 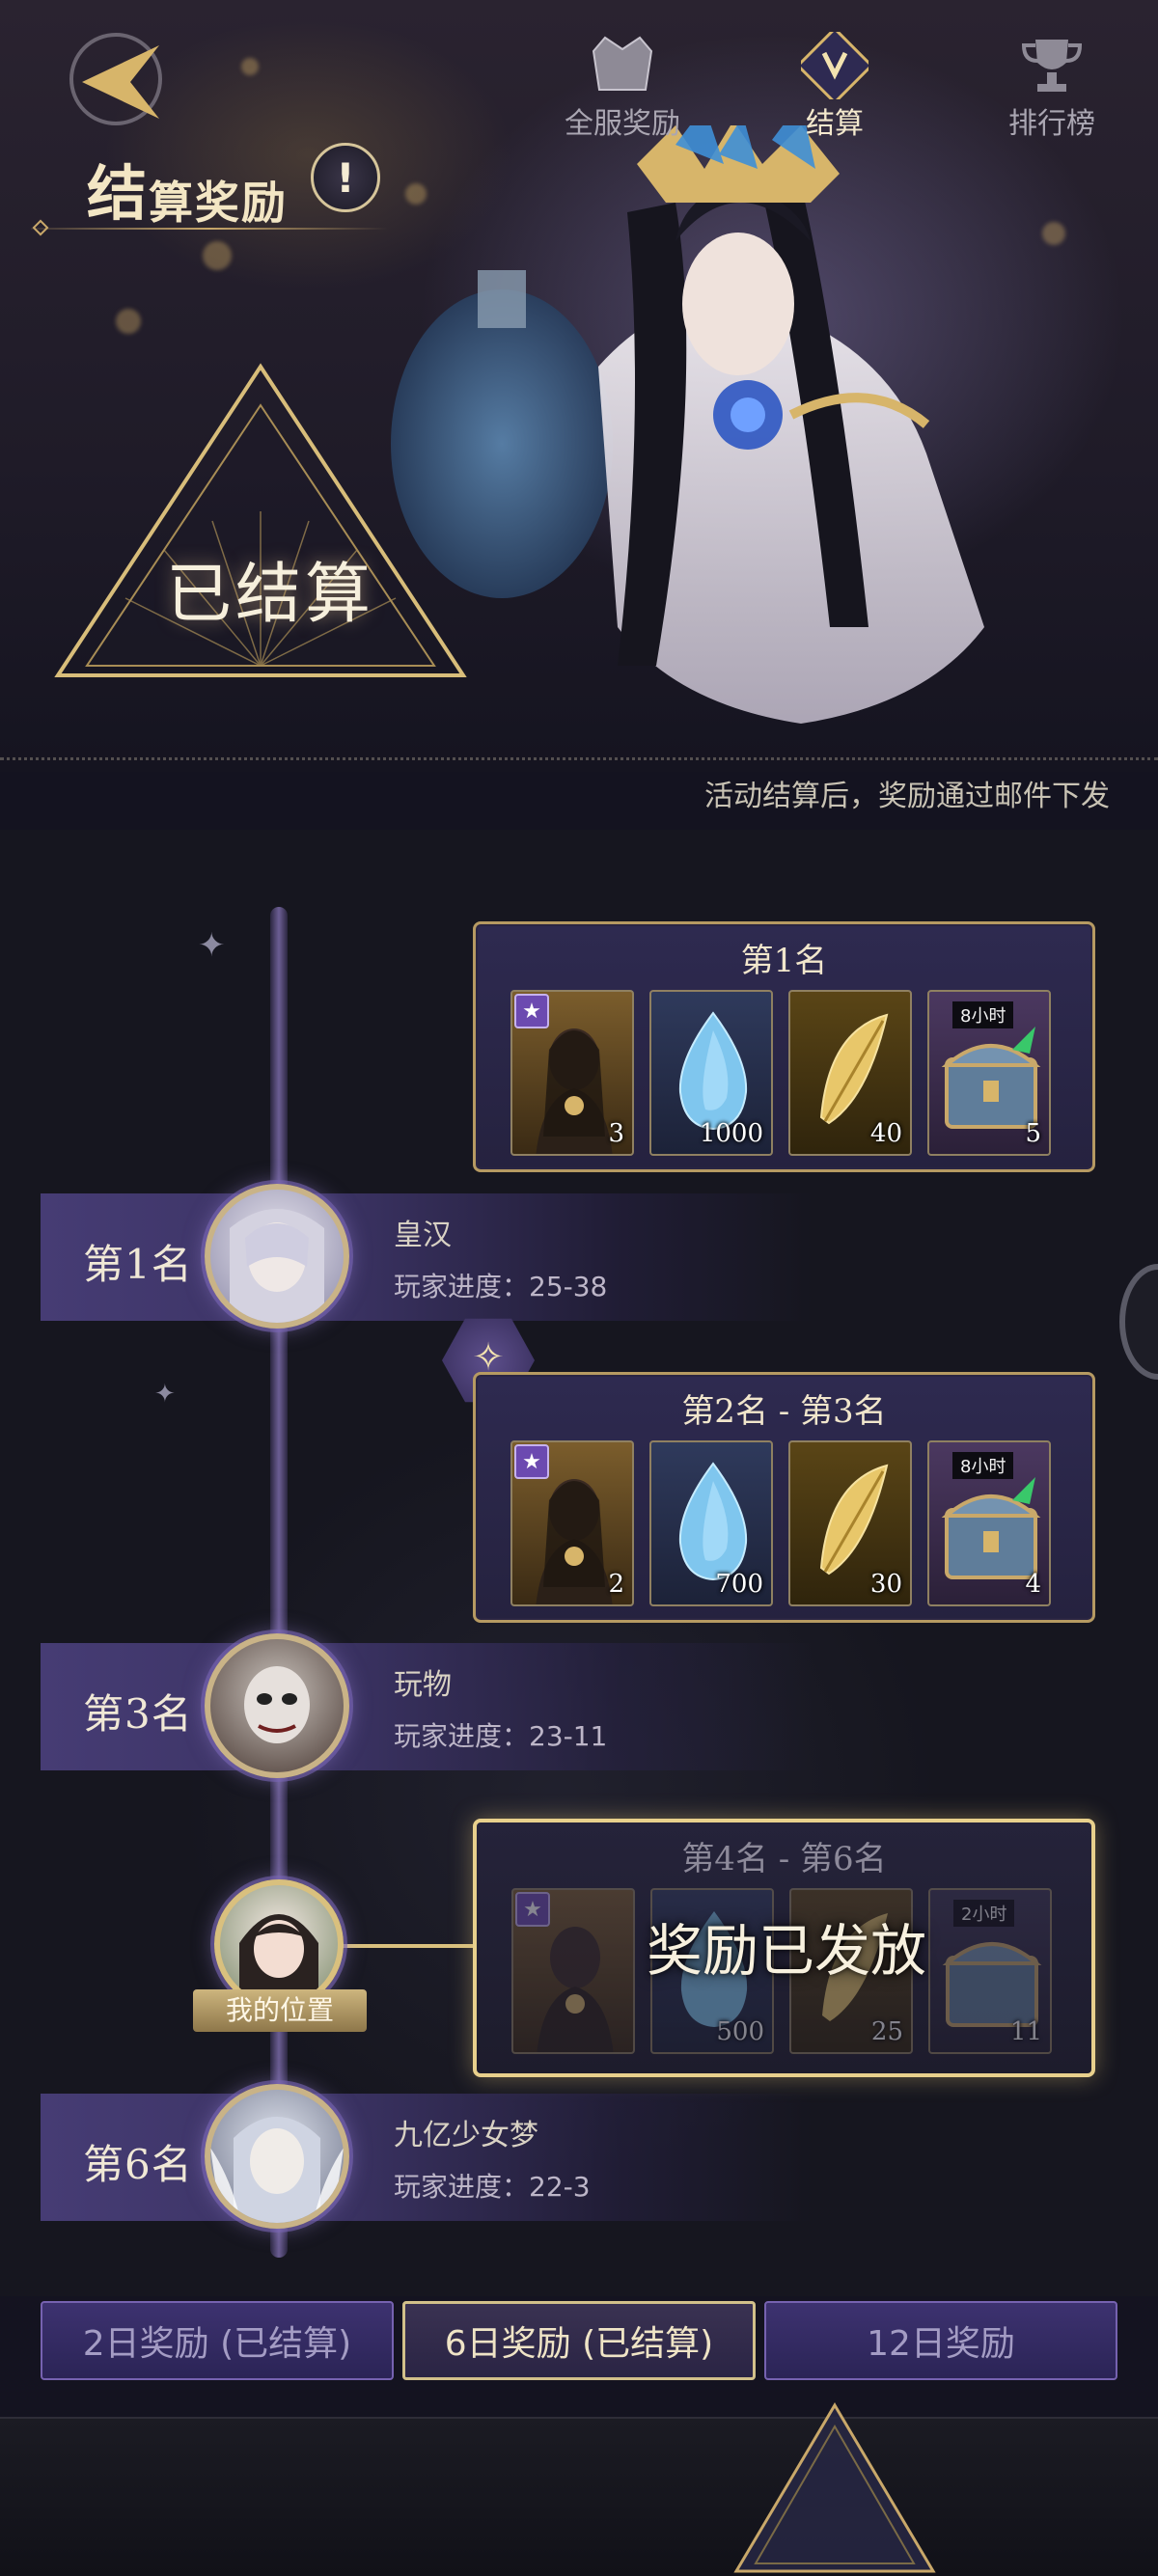 I want to click on nav-label: 全服奖励, so click(x=622, y=124).